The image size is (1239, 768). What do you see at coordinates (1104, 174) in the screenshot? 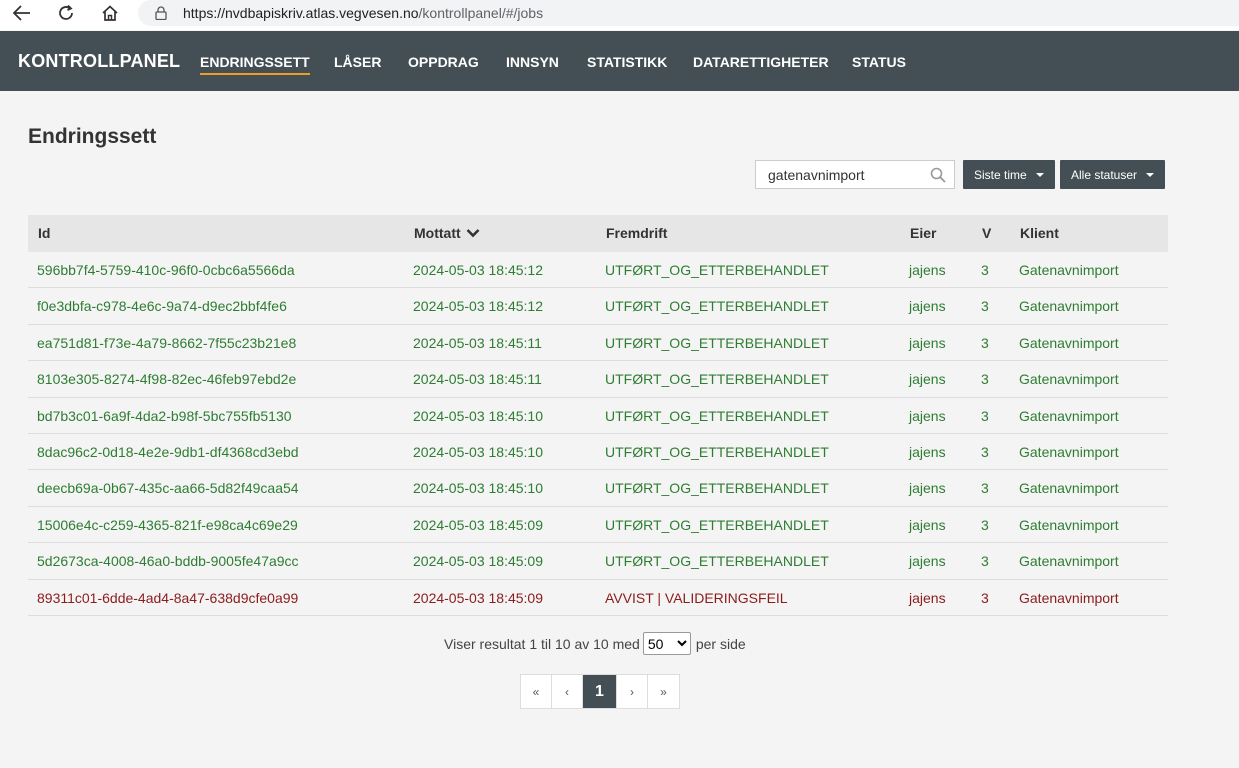
I see `status-filter-label: Alle statuser` at bounding box center [1104, 174].